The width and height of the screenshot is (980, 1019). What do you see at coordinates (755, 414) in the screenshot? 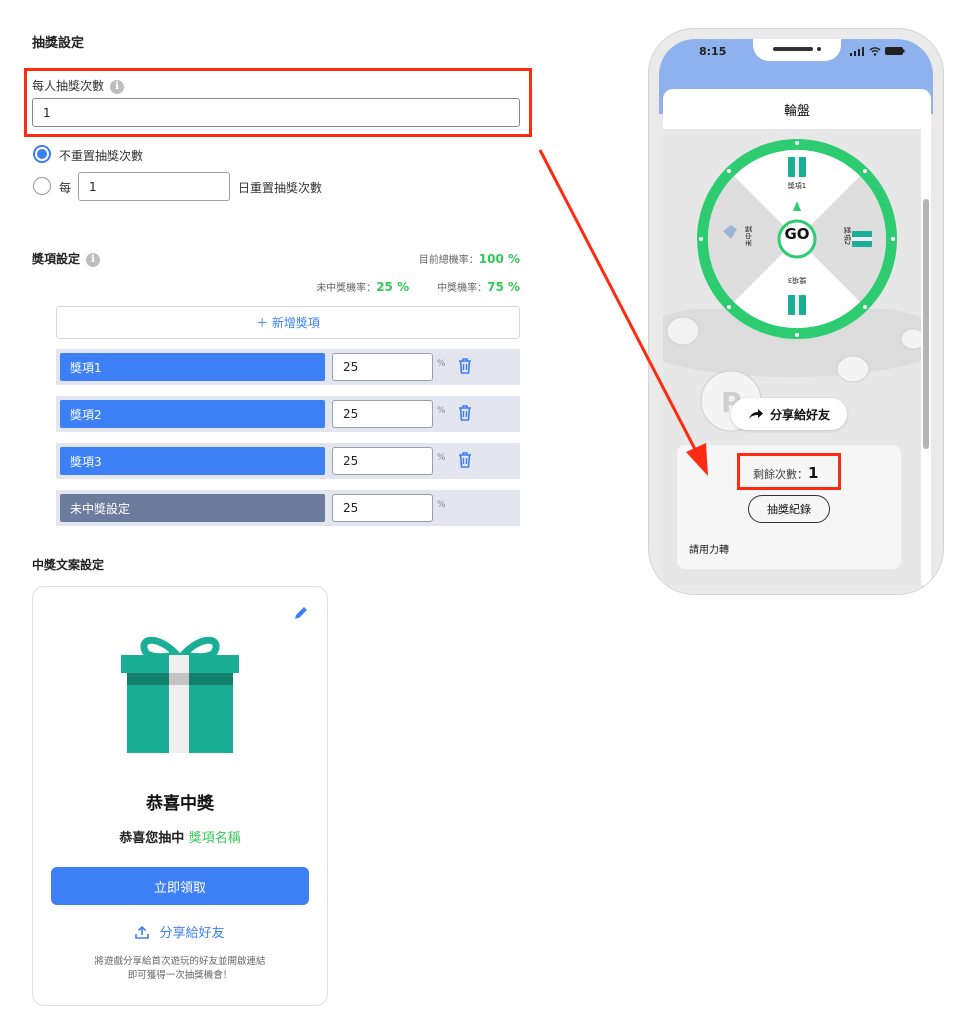
I see `share-arrow-icon` at bounding box center [755, 414].